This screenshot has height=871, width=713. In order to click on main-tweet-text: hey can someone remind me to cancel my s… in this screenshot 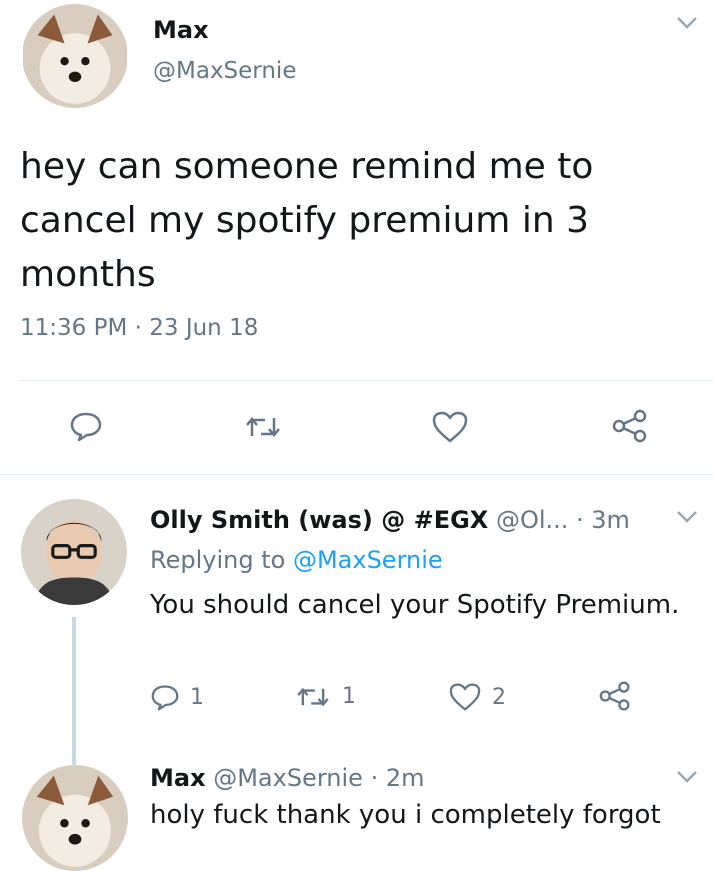, I will do `click(307, 220)`.